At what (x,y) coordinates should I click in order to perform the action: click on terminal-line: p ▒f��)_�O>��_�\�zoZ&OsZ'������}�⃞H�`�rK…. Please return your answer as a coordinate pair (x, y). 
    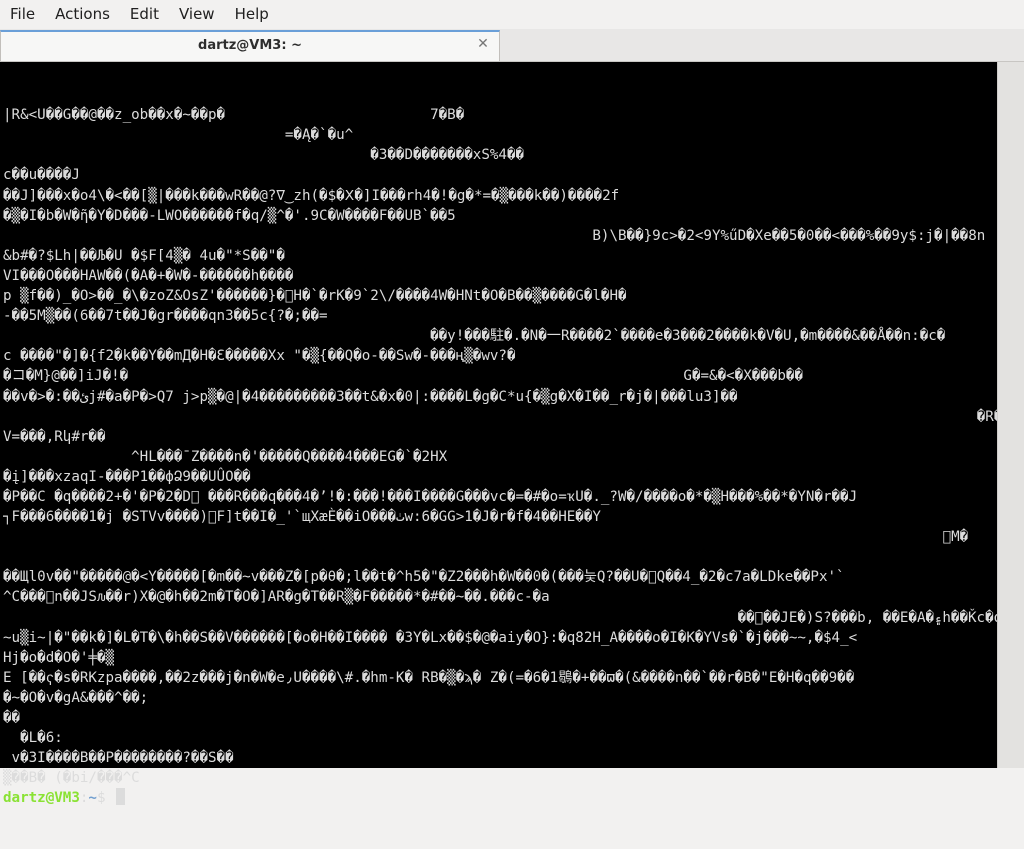
    Looking at the image, I should click on (315, 296).